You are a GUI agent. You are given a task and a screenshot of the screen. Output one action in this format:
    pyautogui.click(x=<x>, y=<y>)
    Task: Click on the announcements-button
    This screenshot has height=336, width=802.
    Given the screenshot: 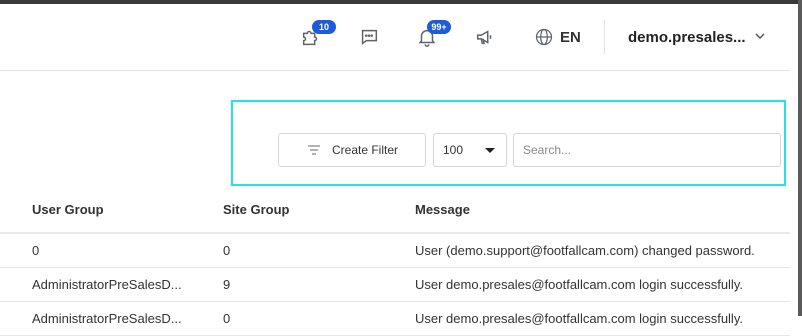 What is the action you would take?
    pyautogui.click(x=485, y=37)
    